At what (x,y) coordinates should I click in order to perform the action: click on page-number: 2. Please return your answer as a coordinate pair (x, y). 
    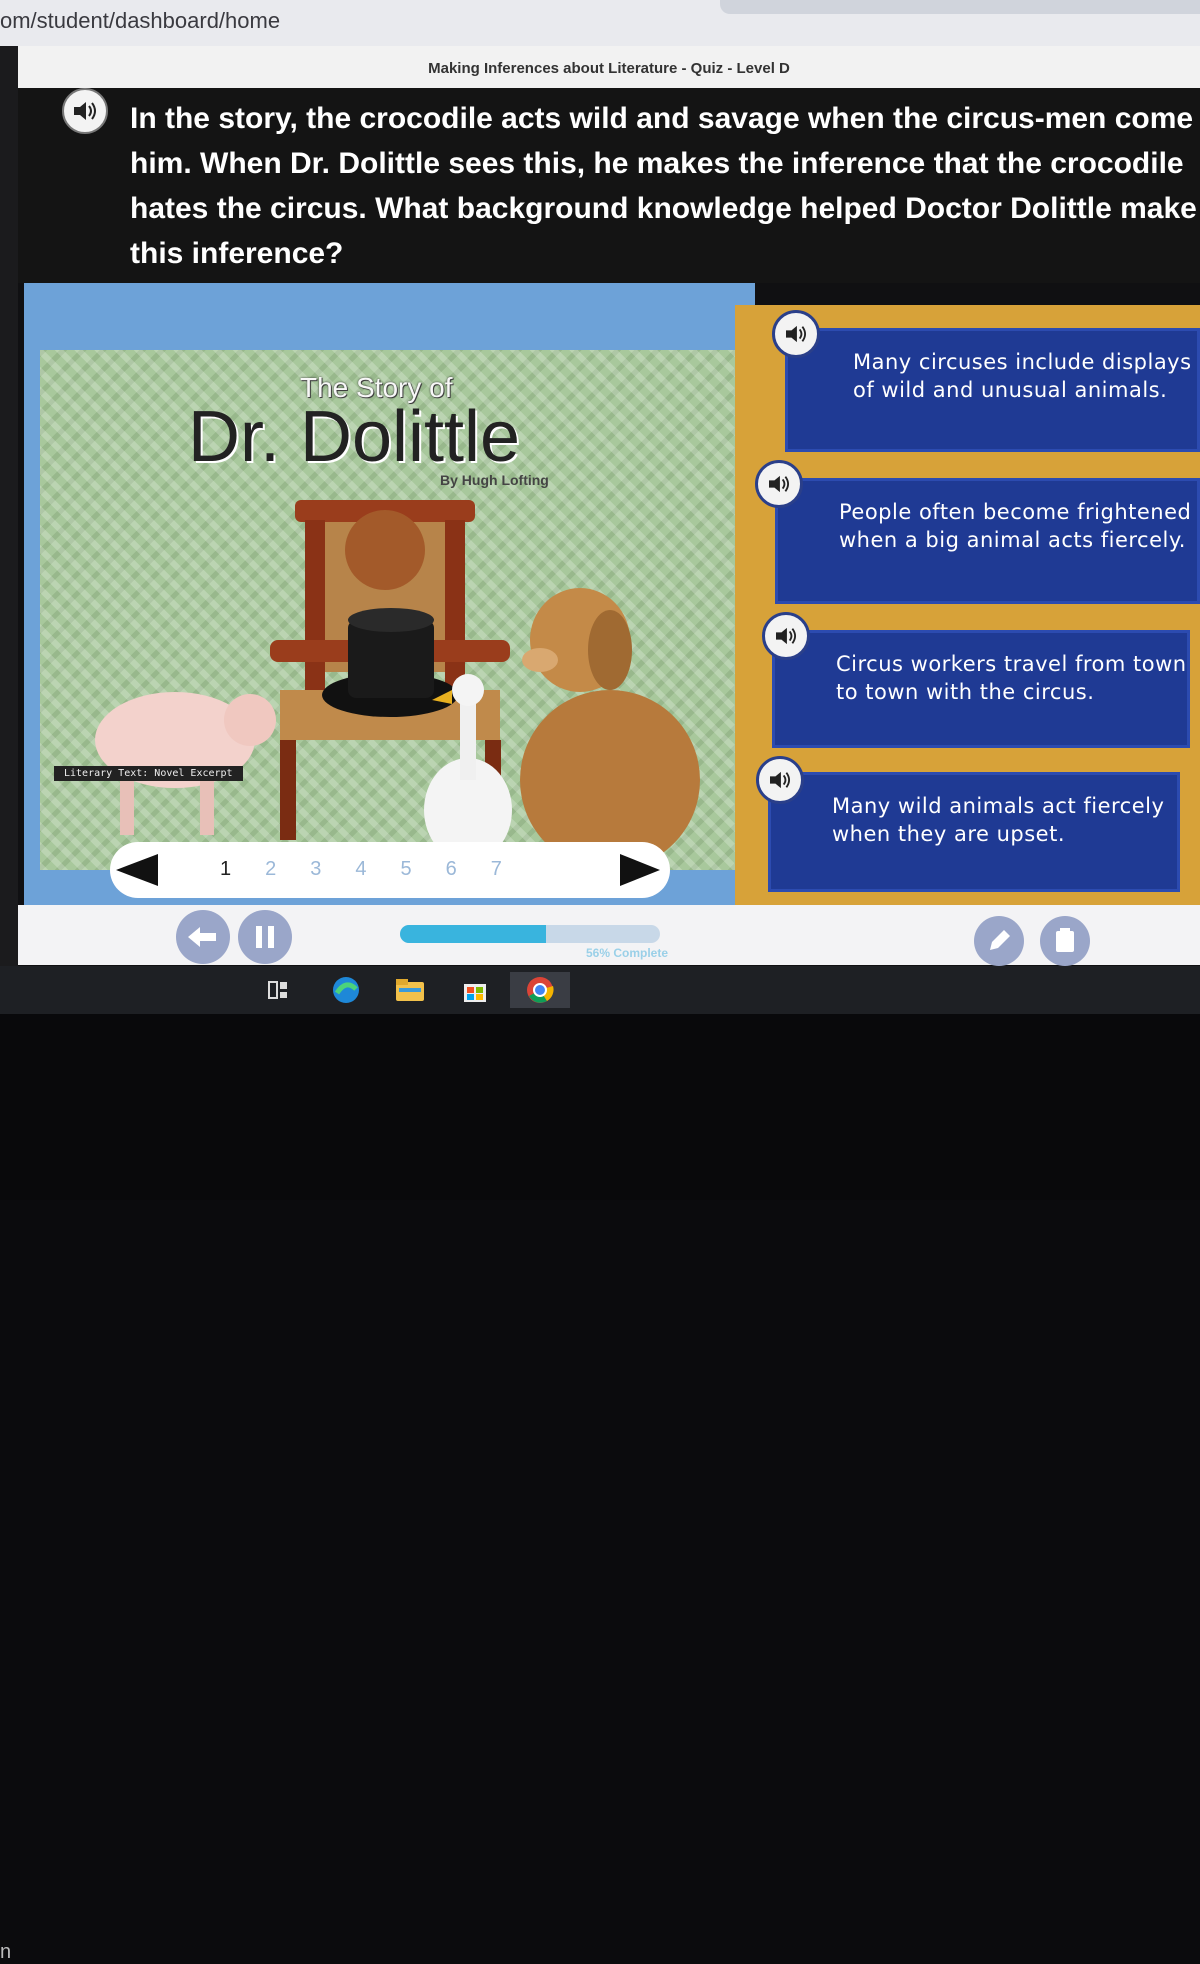
    Looking at the image, I should click on (270, 869).